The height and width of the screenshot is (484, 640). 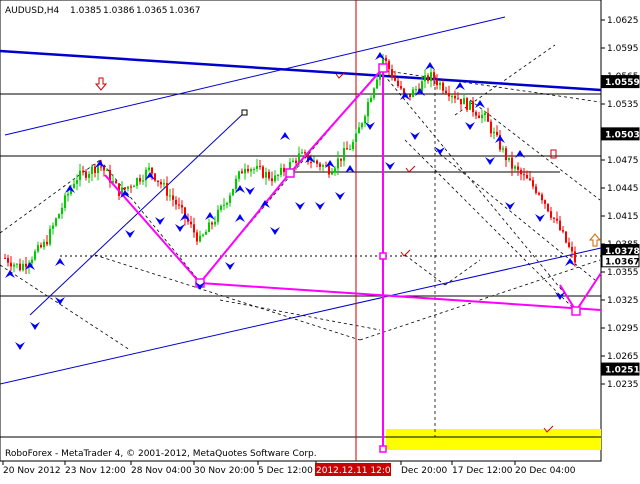 What do you see at coordinates (623, 189) in the screenshot?
I see `y-tick-label: 1.0445` at bounding box center [623, 189].